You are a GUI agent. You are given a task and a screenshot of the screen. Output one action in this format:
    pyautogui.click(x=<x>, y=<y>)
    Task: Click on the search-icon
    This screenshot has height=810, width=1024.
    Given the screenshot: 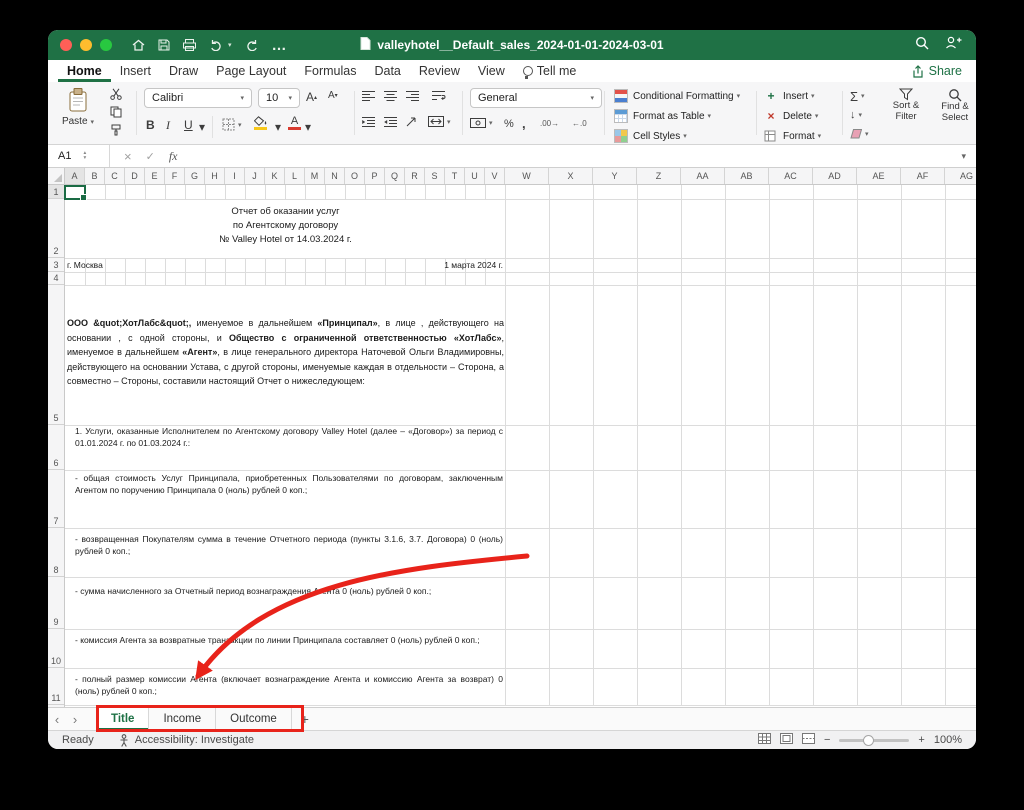 What is the action you would take?
    pyautogui.click(x=922, y=45)
    